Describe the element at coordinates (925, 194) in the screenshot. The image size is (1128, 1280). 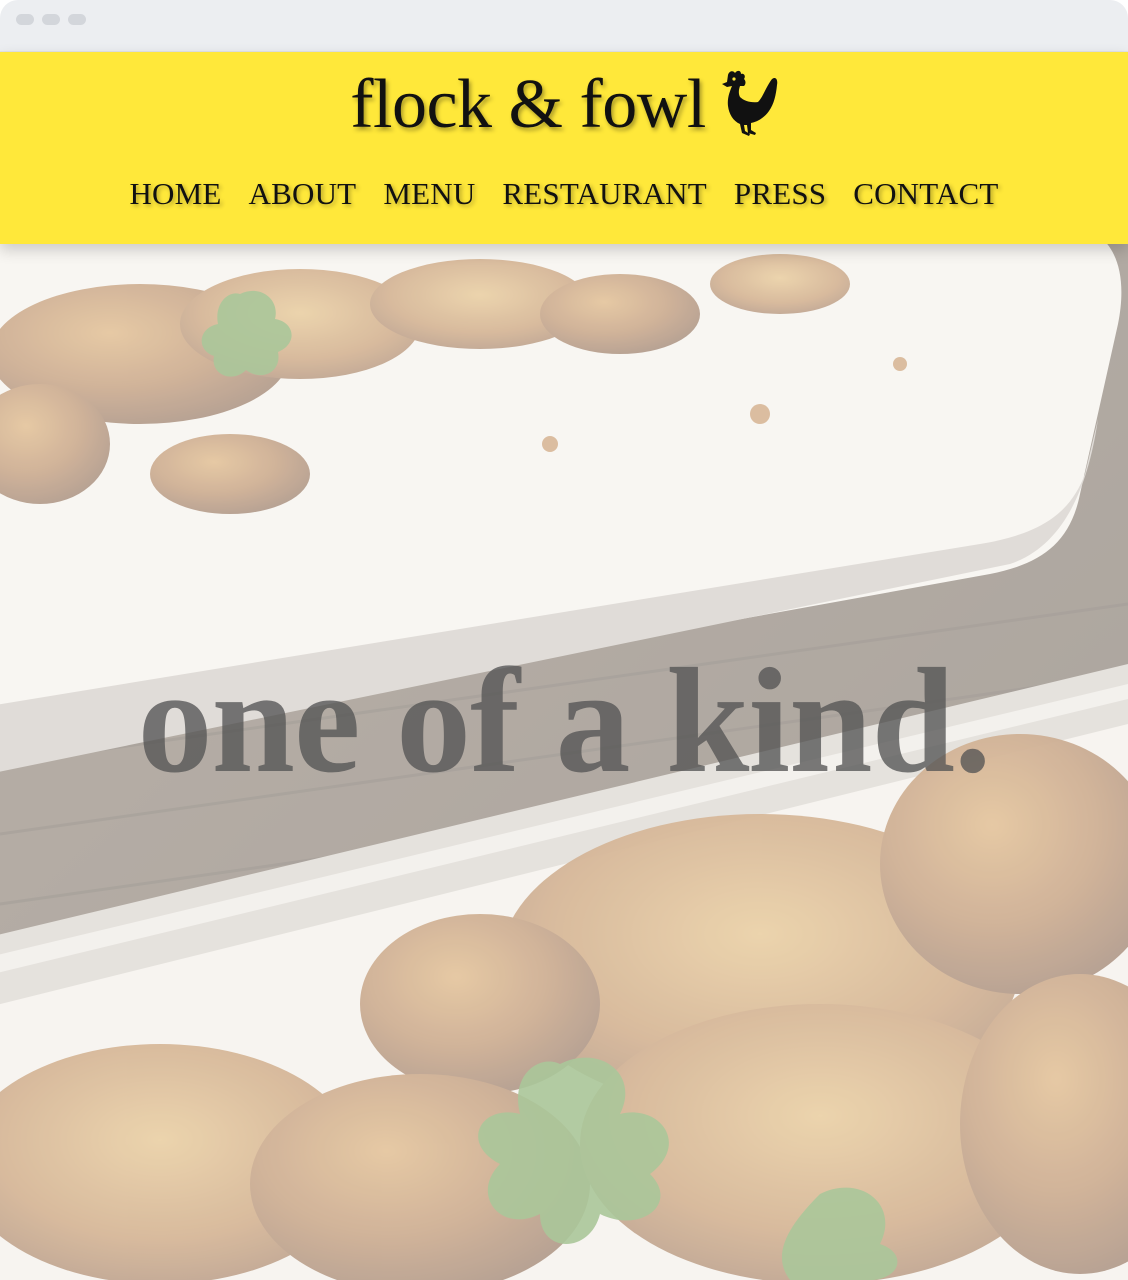
I see `nav-link-contact: CONTACT` at that location.